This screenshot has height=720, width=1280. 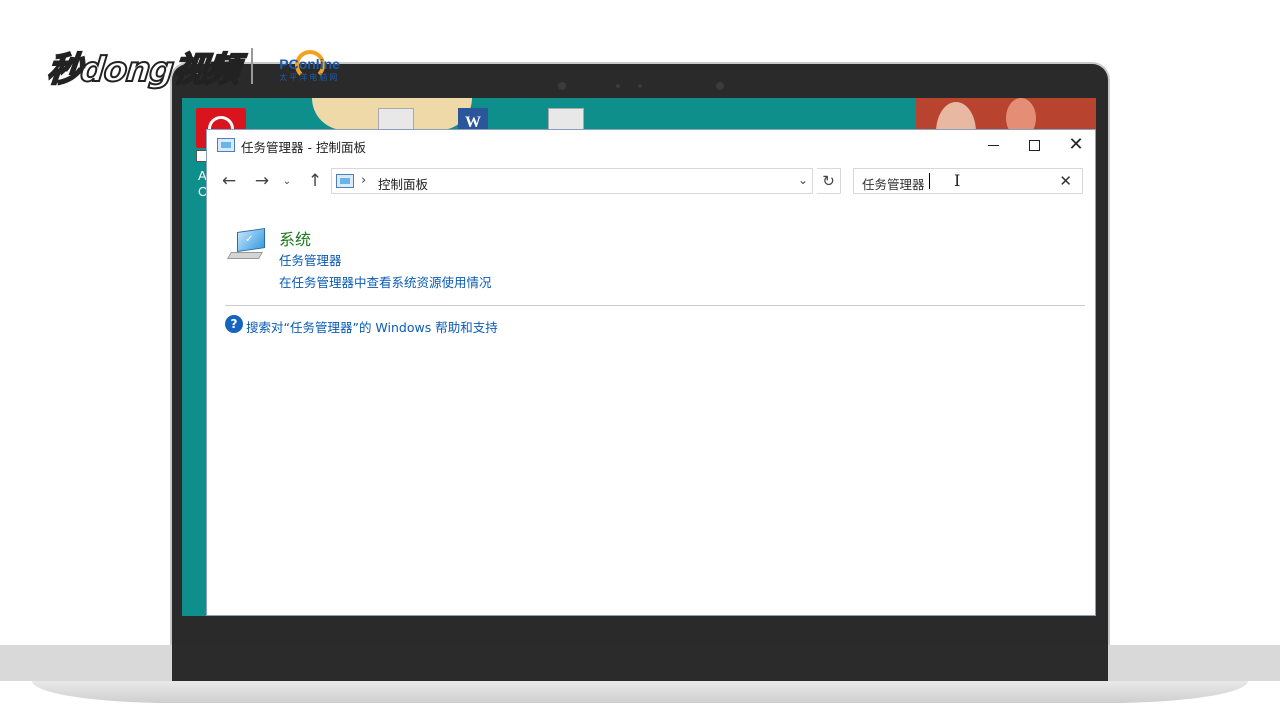 What do you see at coordinates (403, 183) in the screenshot?
I see `breadcrumb-control-panel: 控制面板` at bounding box center [403, 183].